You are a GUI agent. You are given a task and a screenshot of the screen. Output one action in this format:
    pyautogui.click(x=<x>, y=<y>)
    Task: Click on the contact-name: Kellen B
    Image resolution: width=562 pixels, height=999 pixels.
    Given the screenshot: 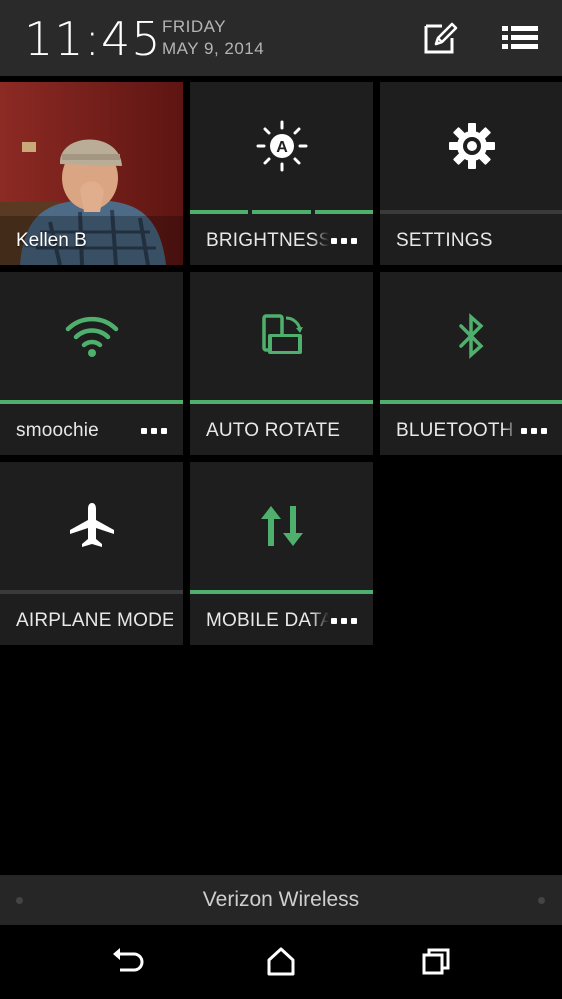 What is the action you would take?
    pyautogui.click(x=51, y=240)
    